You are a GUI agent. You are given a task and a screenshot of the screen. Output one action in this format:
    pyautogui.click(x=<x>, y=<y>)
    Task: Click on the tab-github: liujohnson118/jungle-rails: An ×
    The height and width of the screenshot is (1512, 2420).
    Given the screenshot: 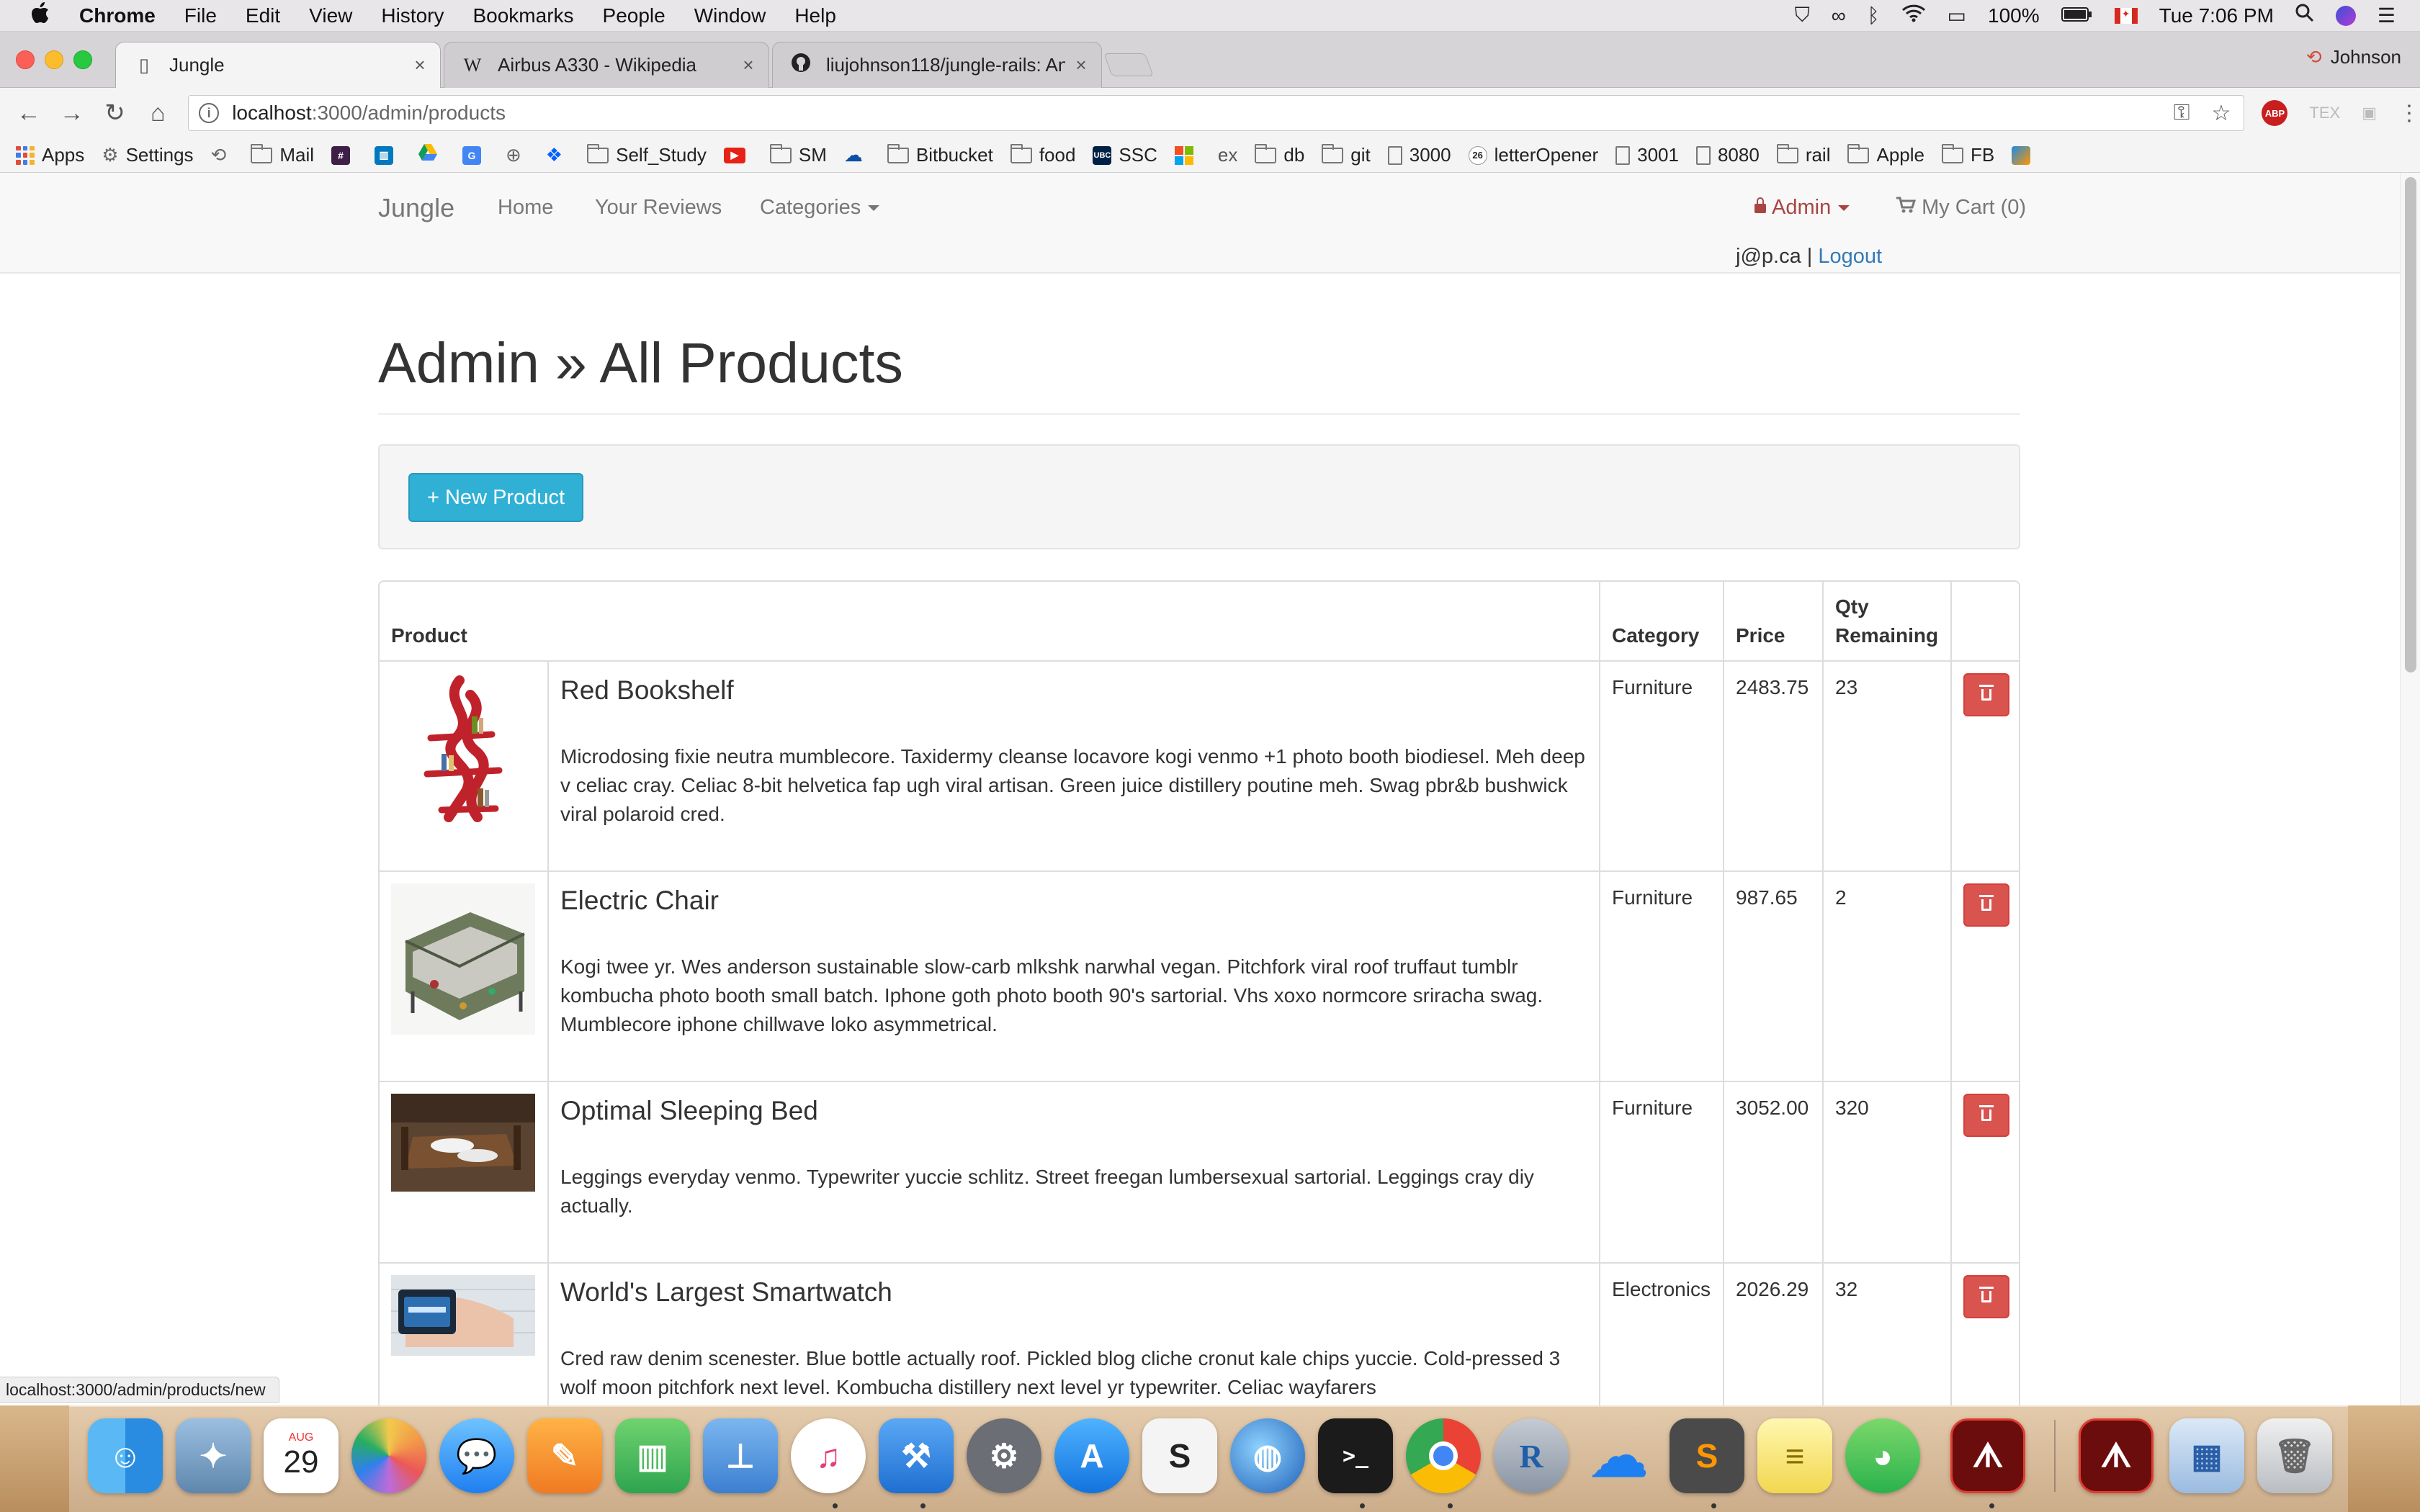 What is the action you would take?
    pyautogui.click(x=937, y=65)
    